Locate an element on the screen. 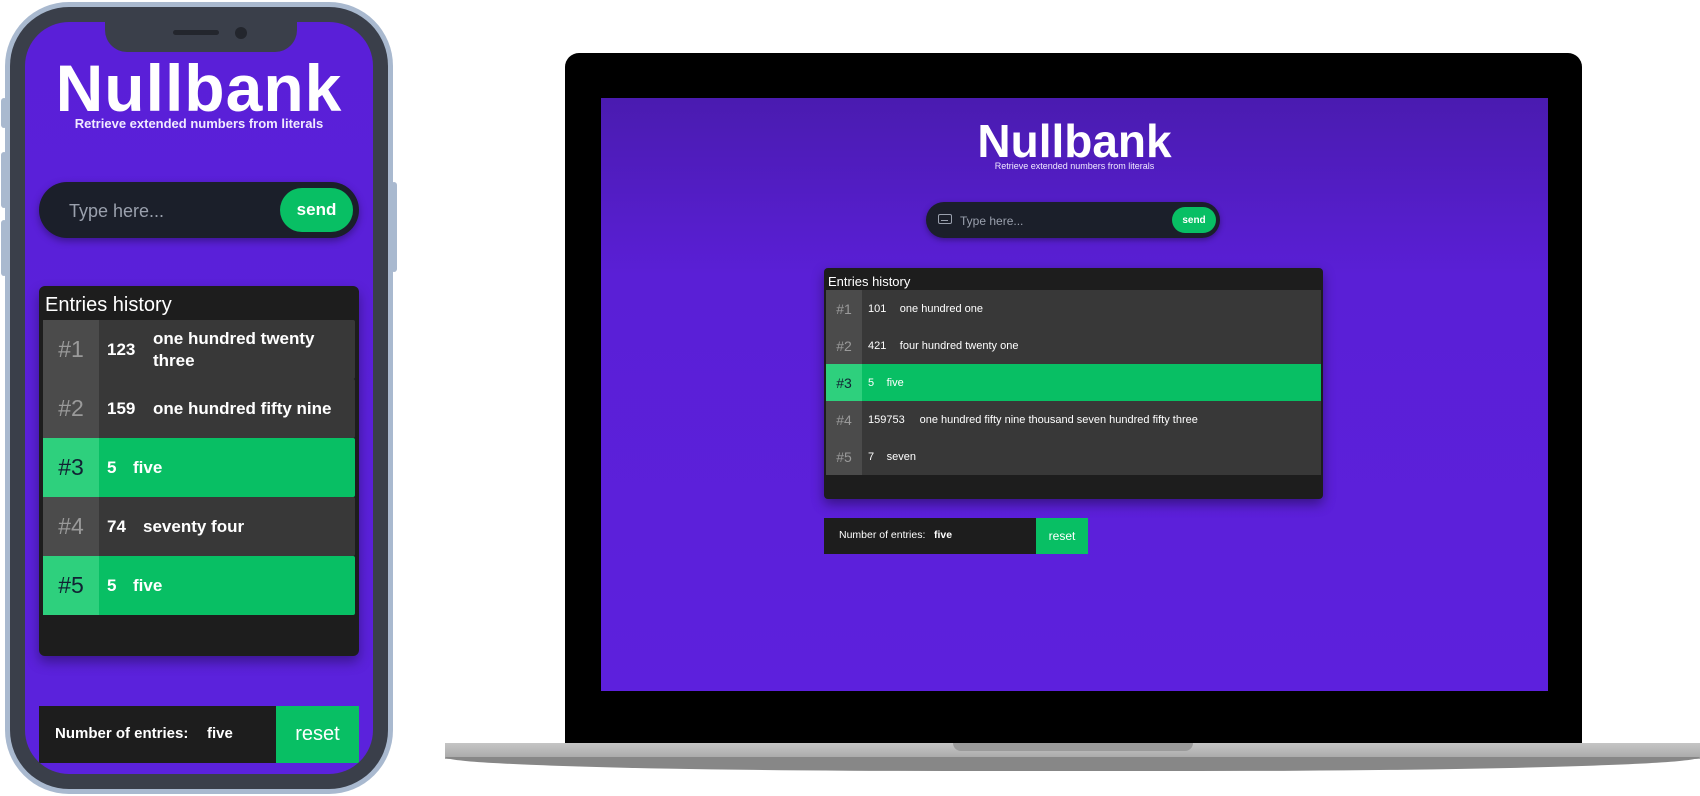  entry-words: one hundred one is located at coordinates (941, 308).